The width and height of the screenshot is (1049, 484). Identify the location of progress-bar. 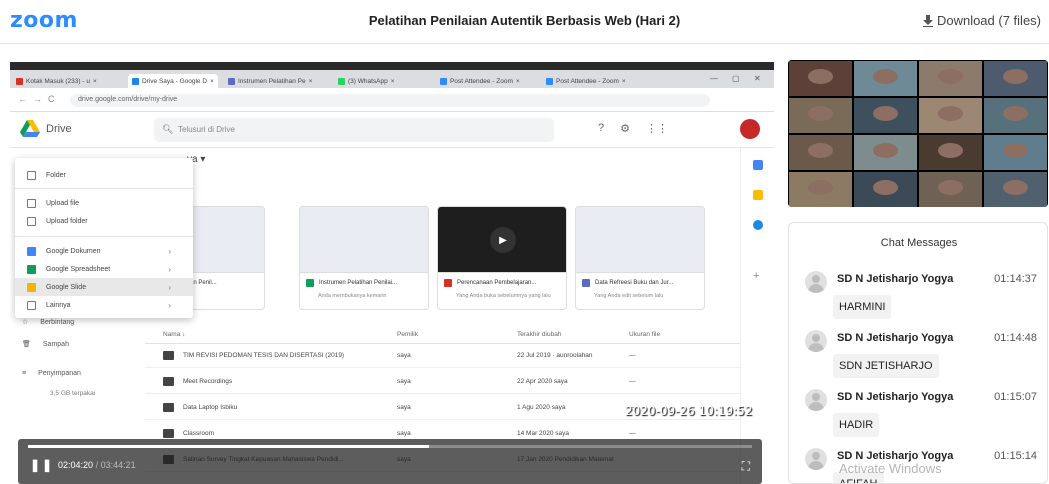
(390, 446).